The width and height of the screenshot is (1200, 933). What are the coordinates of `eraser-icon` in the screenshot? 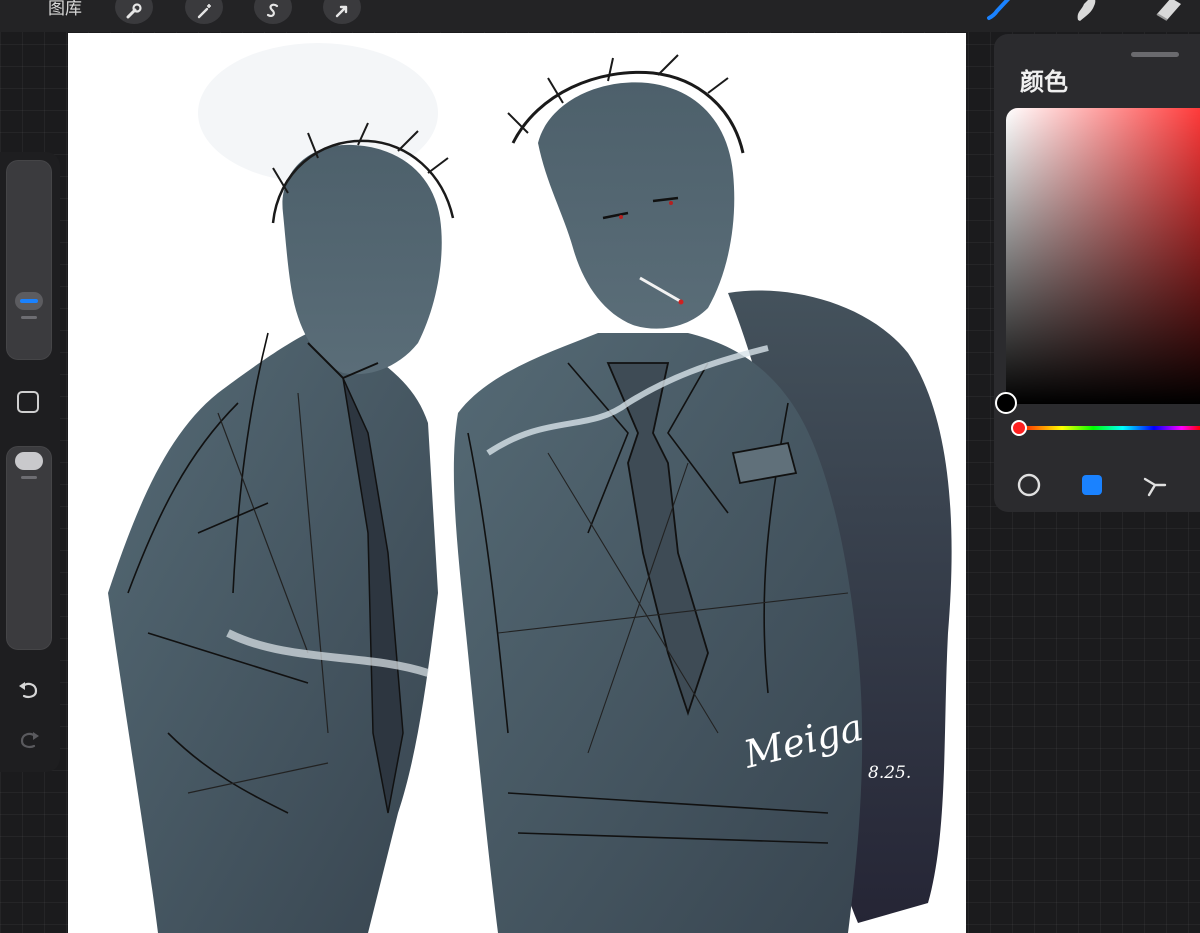 It's located at (1168, 11).